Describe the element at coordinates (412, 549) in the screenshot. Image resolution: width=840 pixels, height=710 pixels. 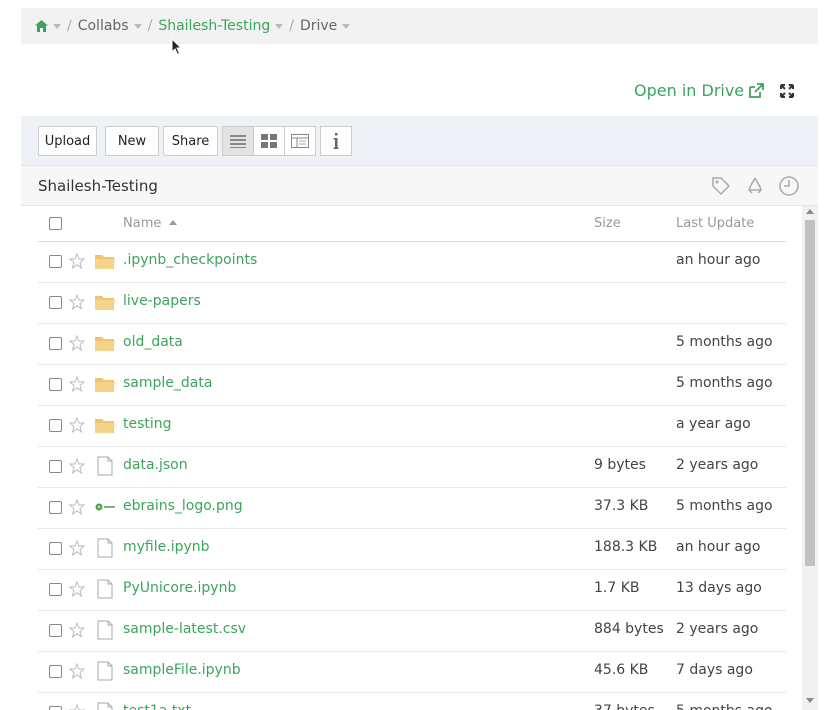
I see `table-row: myfile.ipynb 188.3 KB an hour ago` at that location.